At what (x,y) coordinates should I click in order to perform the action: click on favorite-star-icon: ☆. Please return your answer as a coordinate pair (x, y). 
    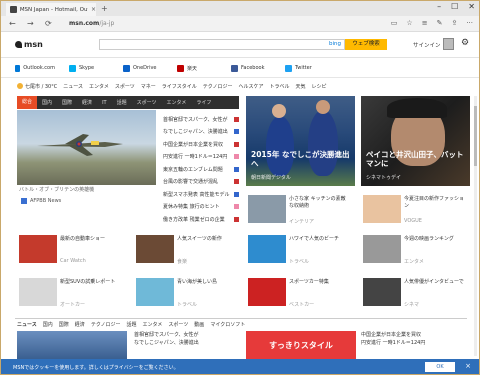
    Looking at the image, I should click on (409, 23).